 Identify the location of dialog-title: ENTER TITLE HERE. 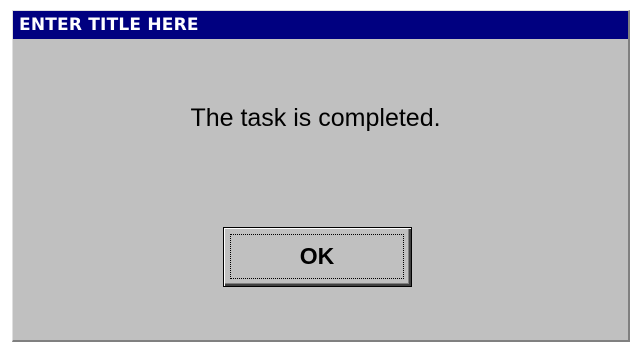
(109, 25).